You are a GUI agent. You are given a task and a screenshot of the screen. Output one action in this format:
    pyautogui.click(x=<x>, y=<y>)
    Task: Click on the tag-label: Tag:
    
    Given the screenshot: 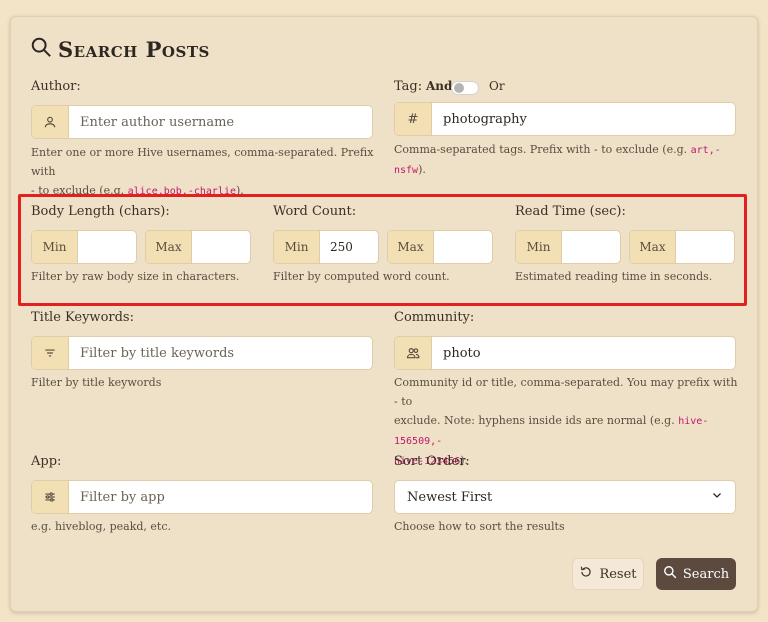 What is the action you would take?
    pyautogui.click(x=408, y=86)
    